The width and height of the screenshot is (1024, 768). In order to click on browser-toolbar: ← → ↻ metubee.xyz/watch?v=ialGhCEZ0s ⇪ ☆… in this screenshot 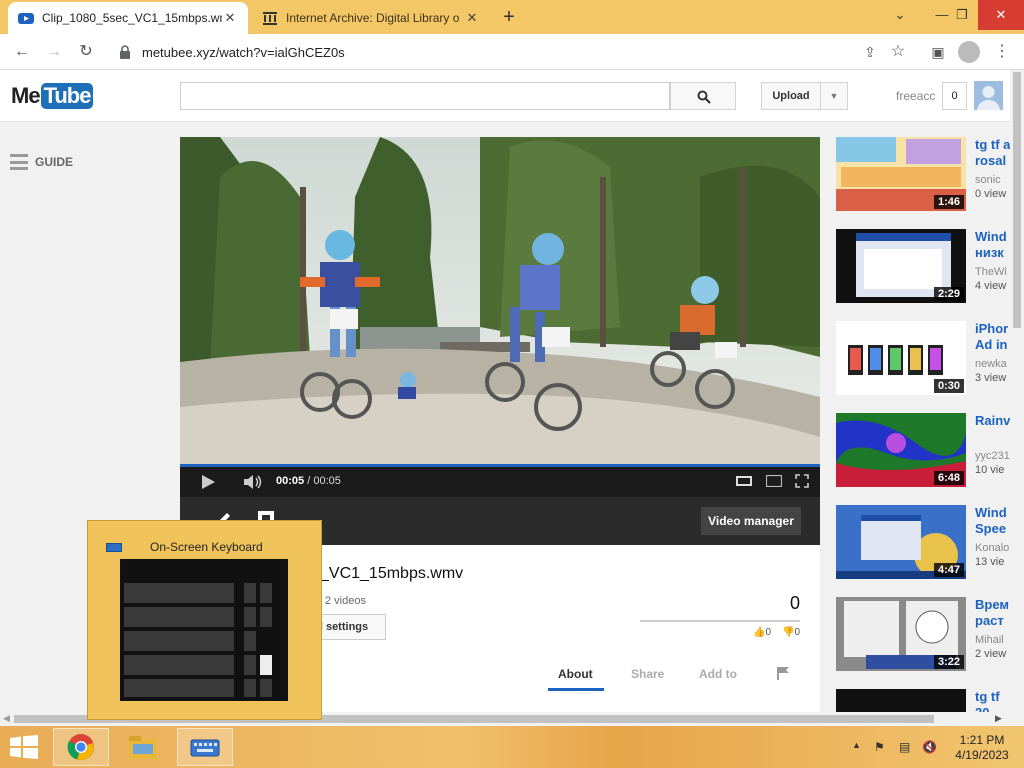, I will do `click(512, 52)`.